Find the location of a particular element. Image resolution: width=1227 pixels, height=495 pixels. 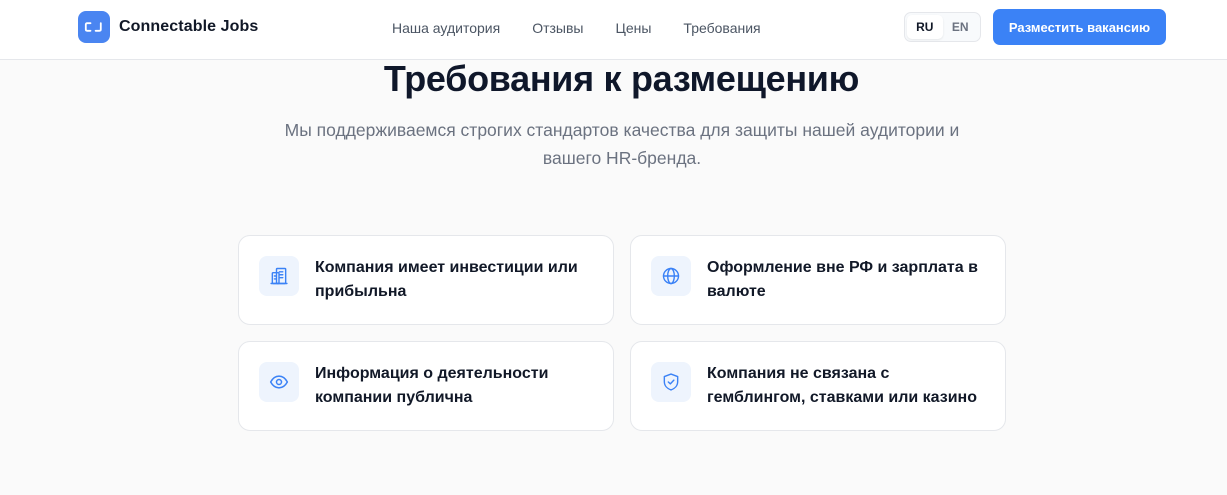

nav-link-audience: Наша аудитория is located at coordinates (446, 28).